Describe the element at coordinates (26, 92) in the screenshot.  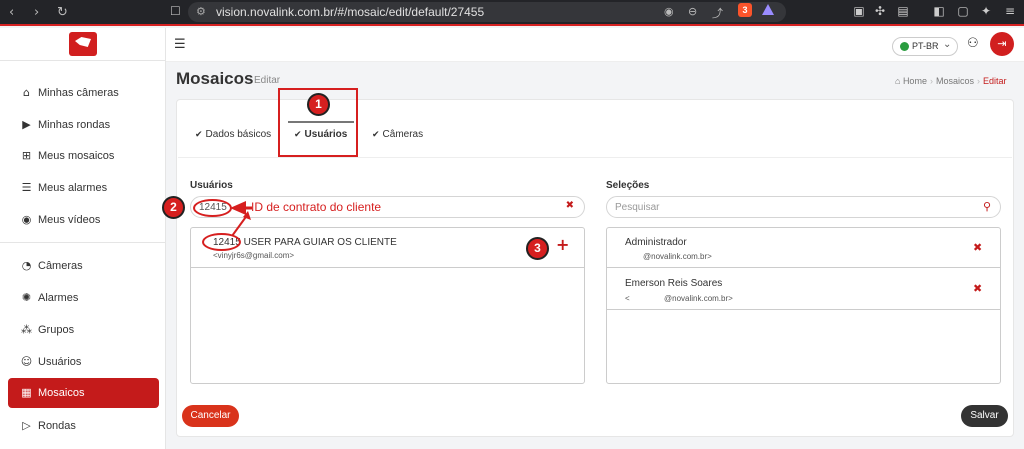
I see `home-icon: ⌂` at that location.